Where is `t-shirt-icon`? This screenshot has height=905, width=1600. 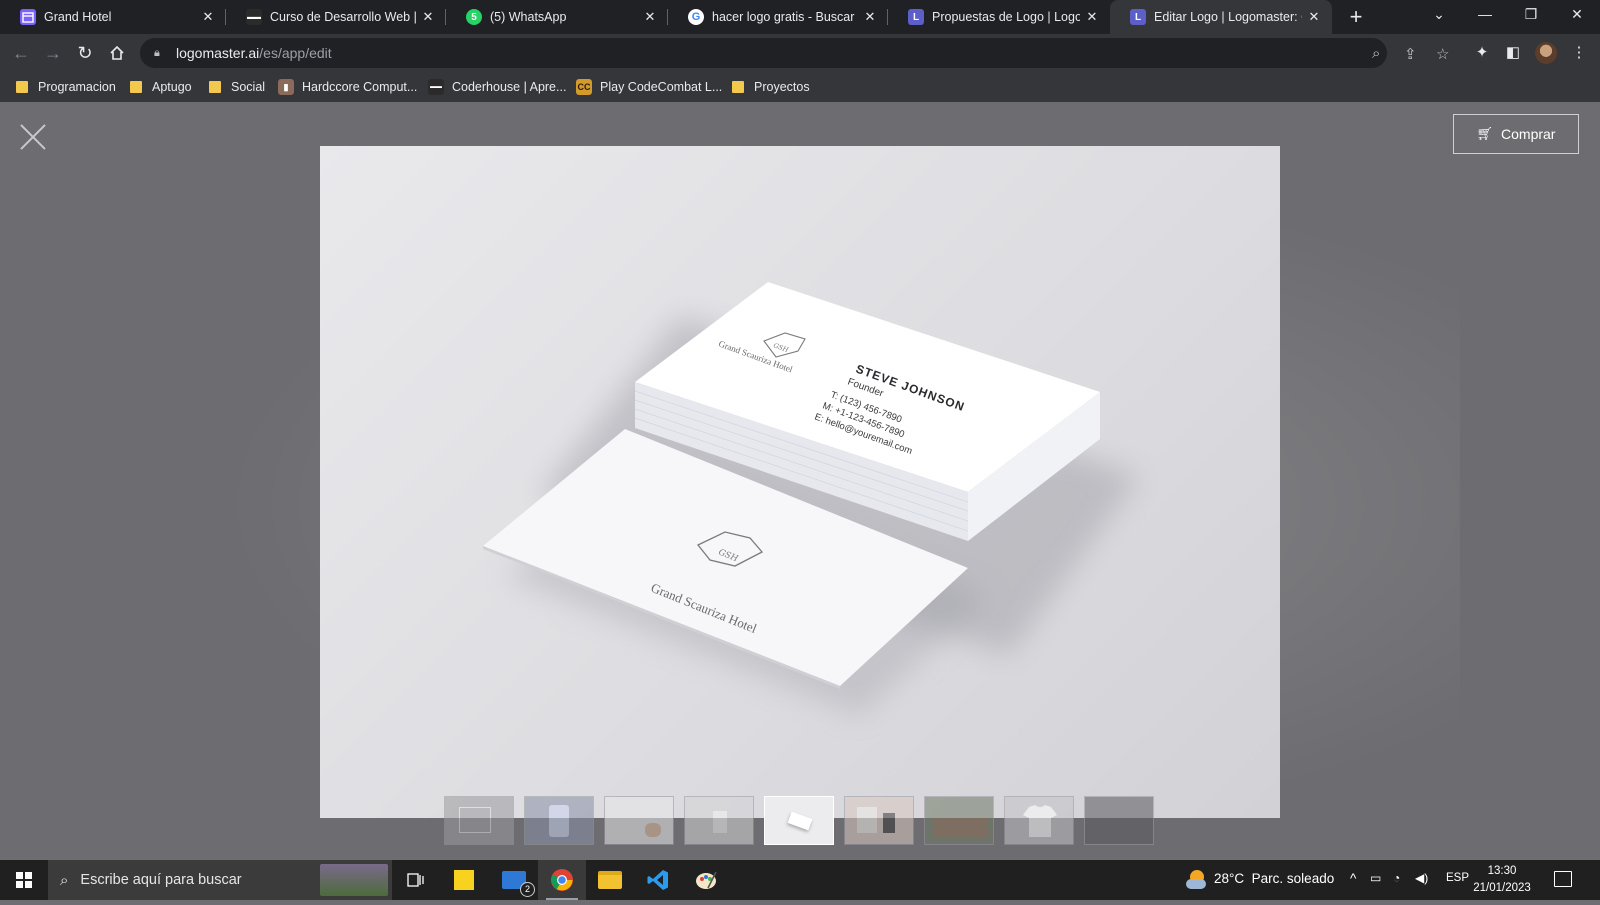 t-shirt-icon is located at coordinates (1040, 821).